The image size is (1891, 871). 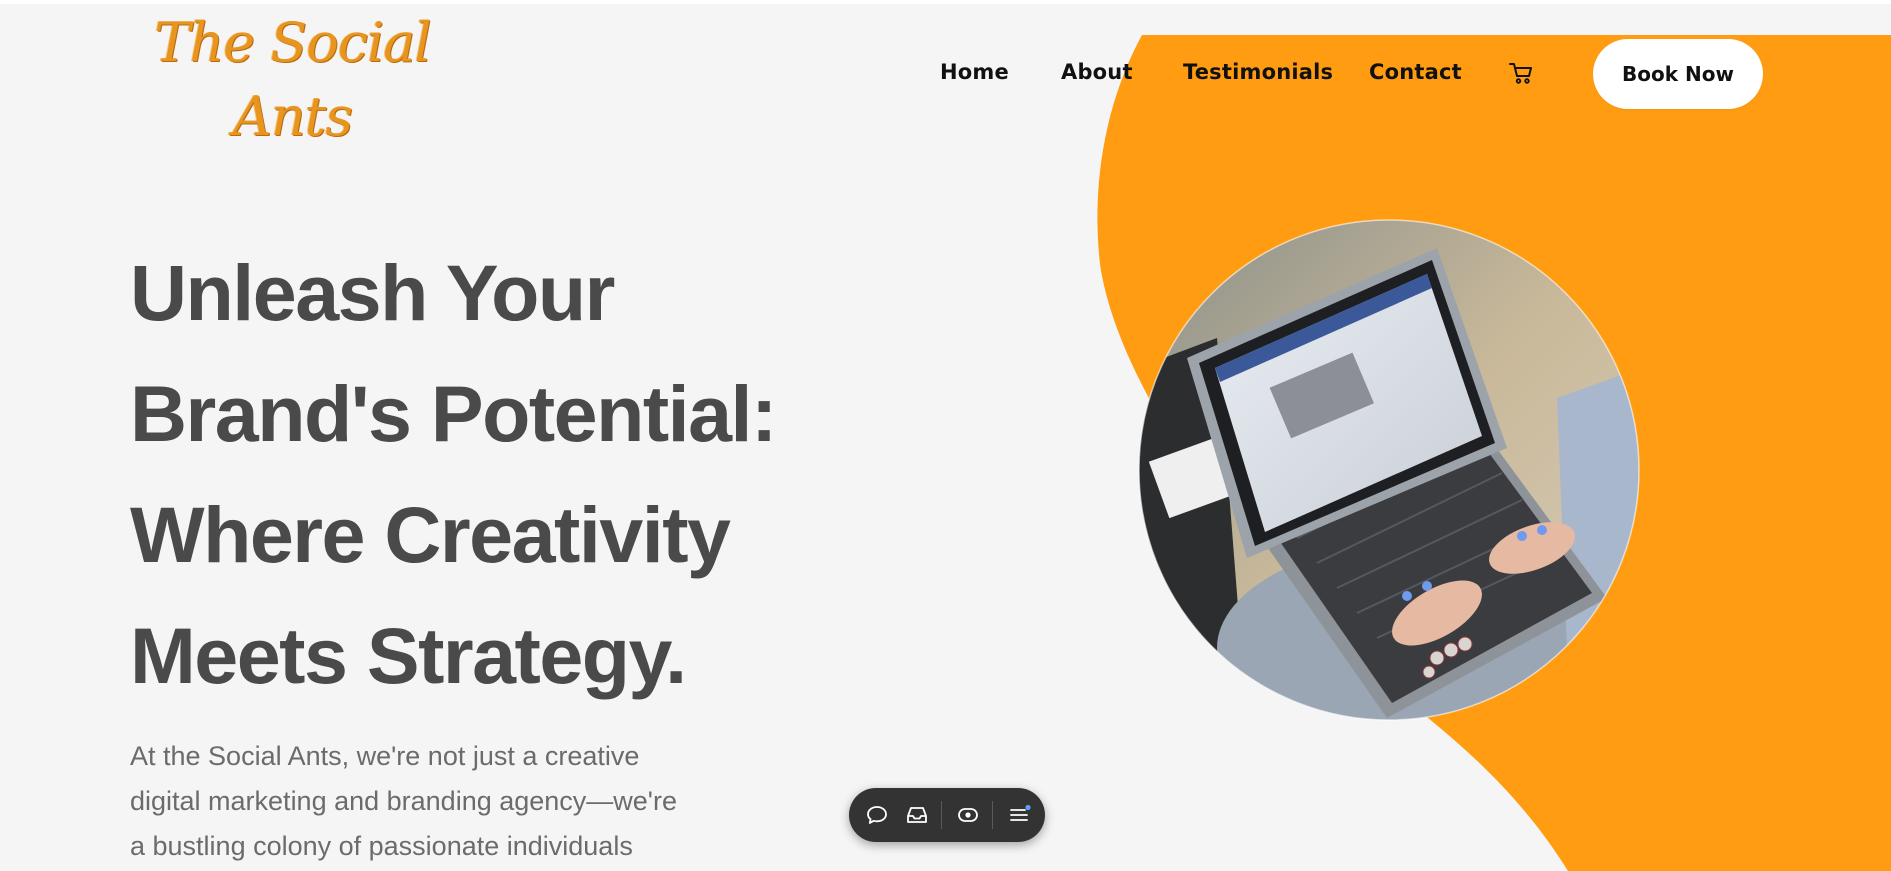 I want to click on floating-toolbar, so click(x=947, y=815).